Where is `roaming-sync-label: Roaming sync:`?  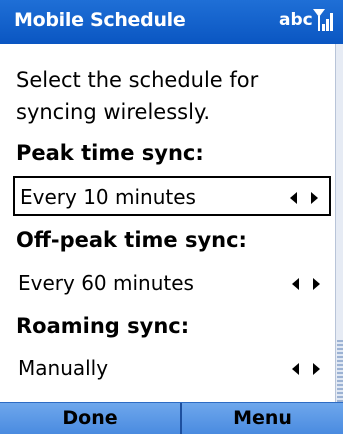
roaming-sync-label: Roaming sync: is located at coordinates (103, 326).